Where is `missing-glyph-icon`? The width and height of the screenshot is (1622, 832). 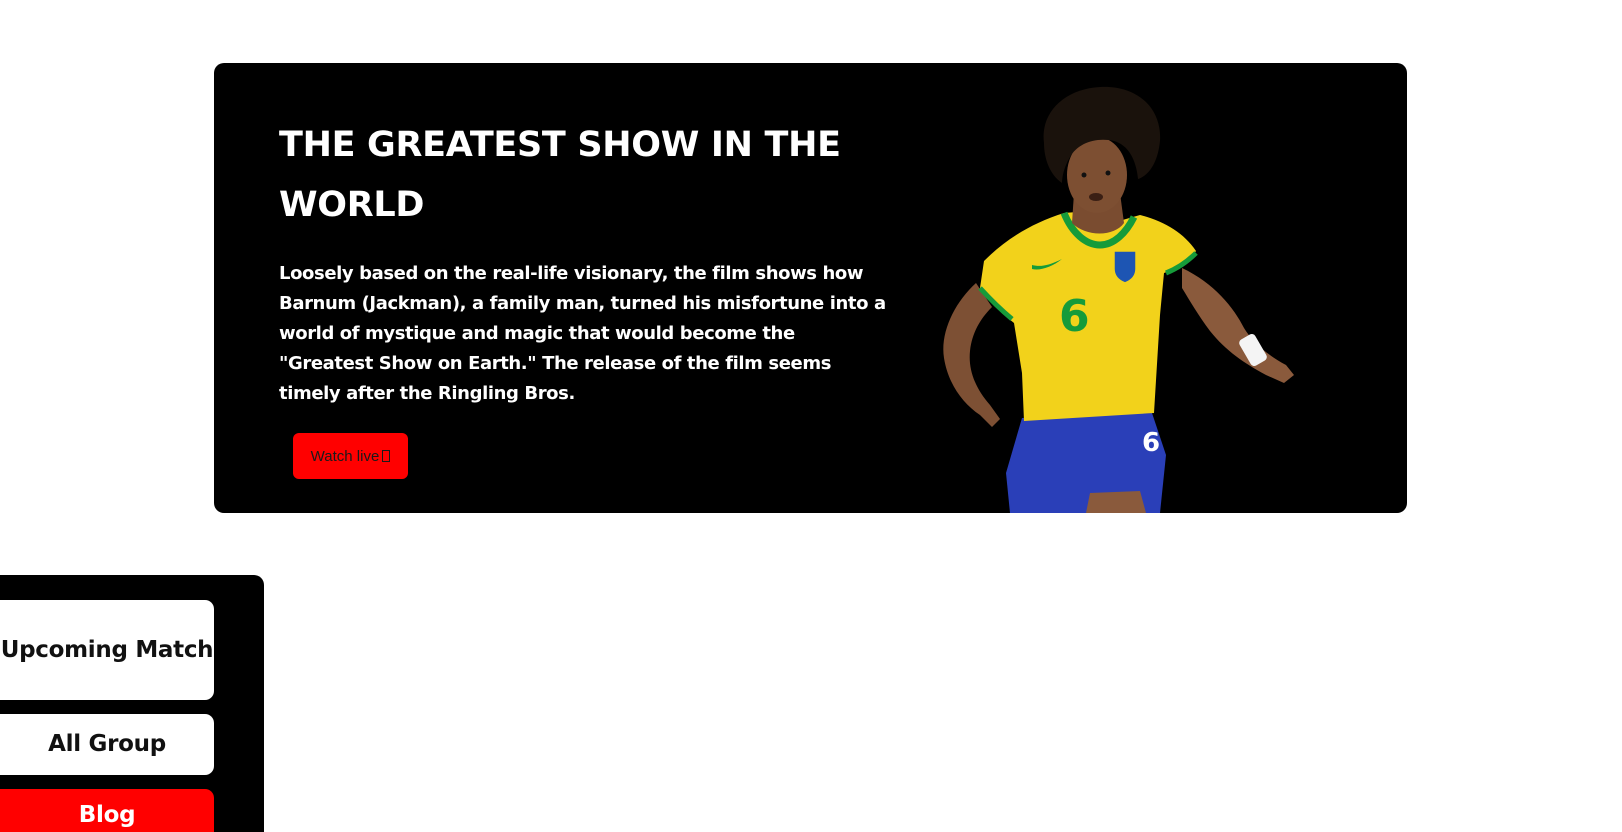
missing-glyph-icon is located at coordinates (386, 456).